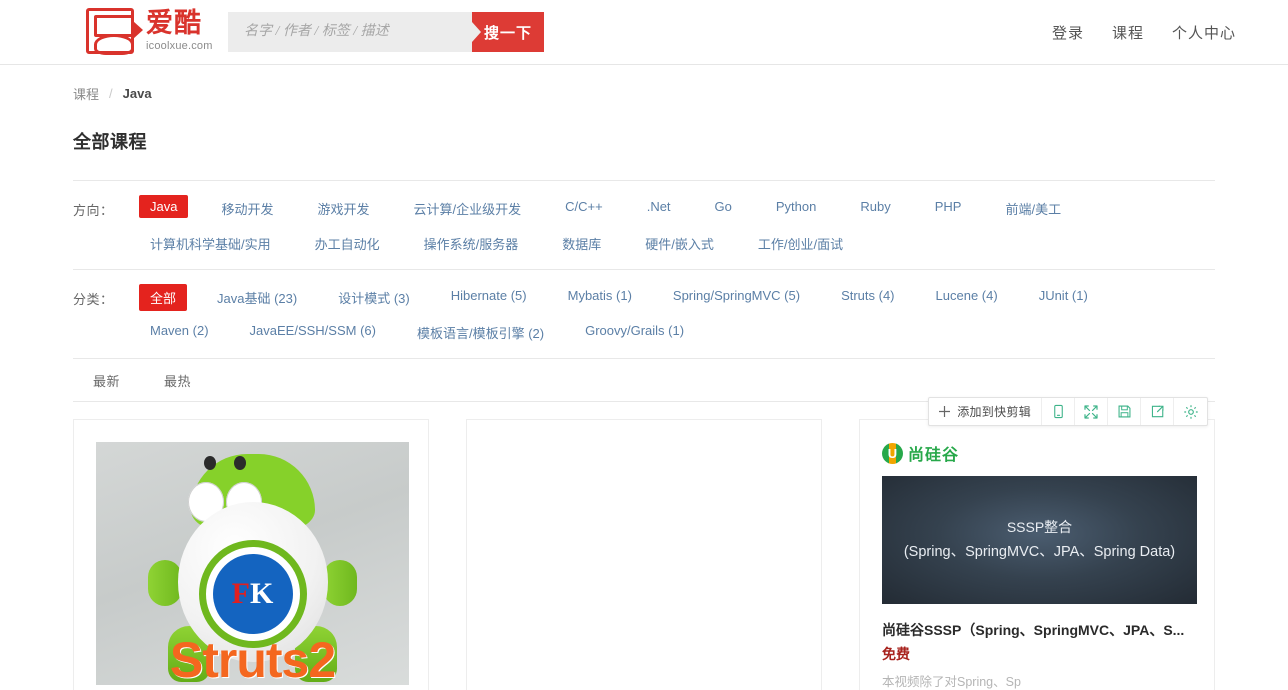 The image size is (1288, 690). What do you see at coordinates (177, 380) in the screenshot?
I see `tab-hottest: 最热` at bounding box center [177, 380].